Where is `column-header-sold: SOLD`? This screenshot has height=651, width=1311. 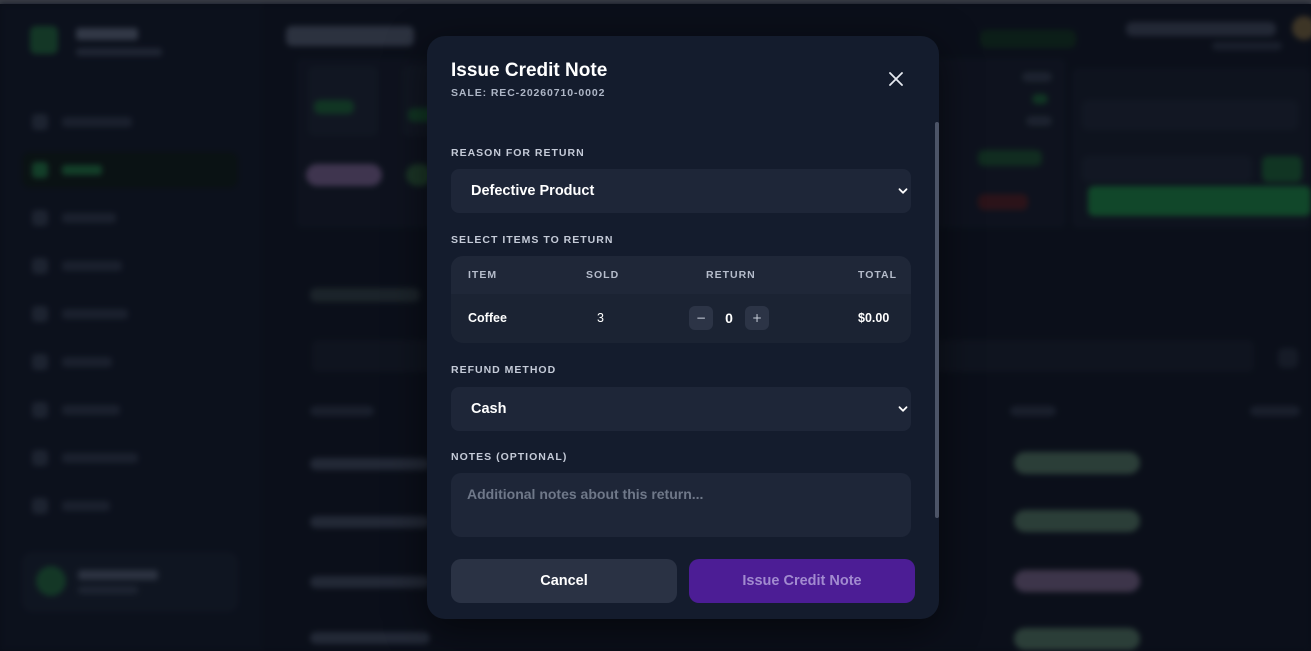 column-header-sold: SOLD is located at coordinates (603, 275).